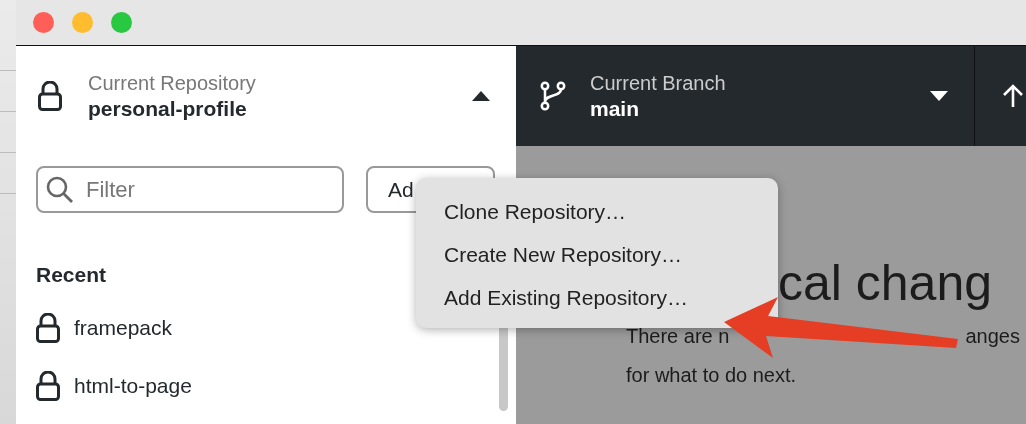 The image size is (1026, 424). Describe the element at coordinates (168, 108) in the screenshot. I see `repository-name: personal-profile` at that location.